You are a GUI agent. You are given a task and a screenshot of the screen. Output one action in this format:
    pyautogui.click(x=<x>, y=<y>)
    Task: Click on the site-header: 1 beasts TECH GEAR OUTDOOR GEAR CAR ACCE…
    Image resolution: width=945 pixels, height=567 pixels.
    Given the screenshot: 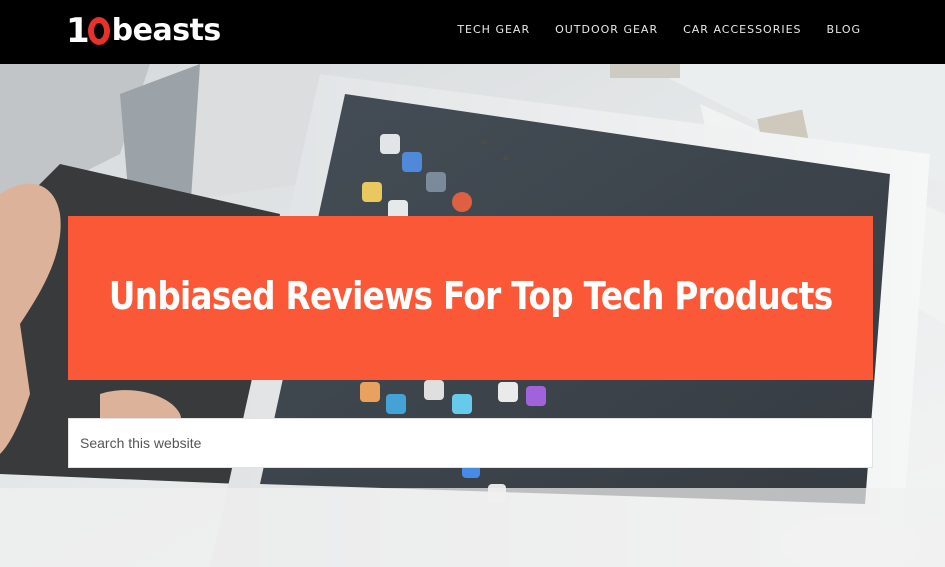 What is the action you would take?
    pyautogui.click(x=472, y=32)
    